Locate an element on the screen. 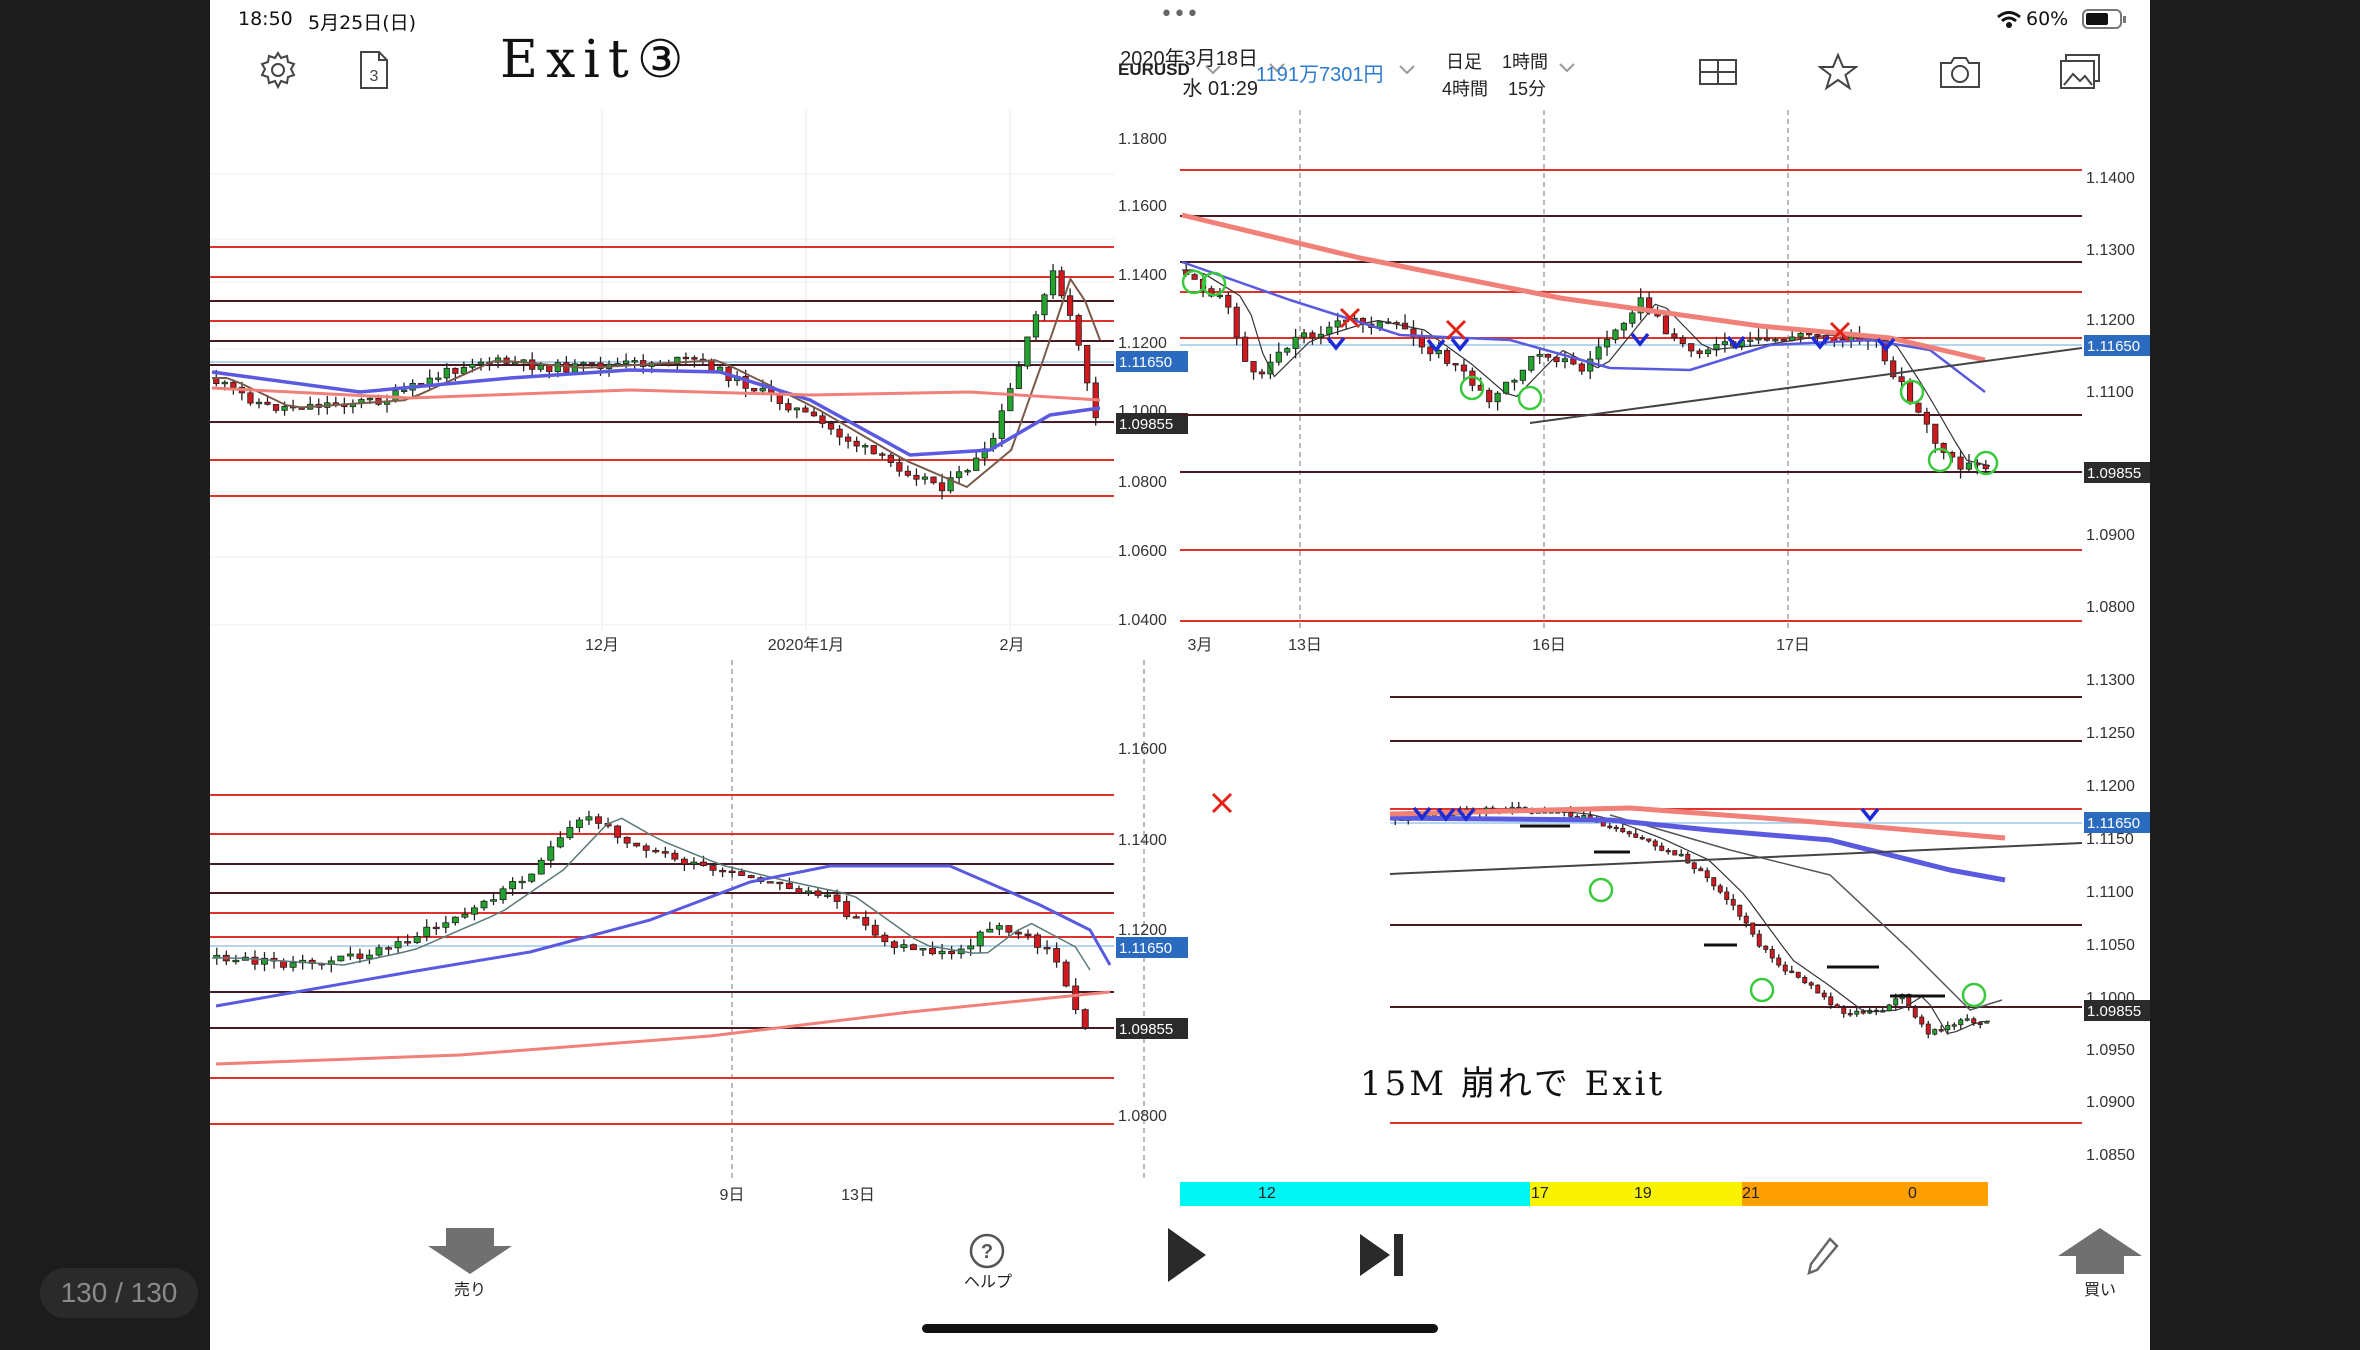 This screenshot has width=2360, height=1350. play-icon is located at coordinates (1186, 1255).